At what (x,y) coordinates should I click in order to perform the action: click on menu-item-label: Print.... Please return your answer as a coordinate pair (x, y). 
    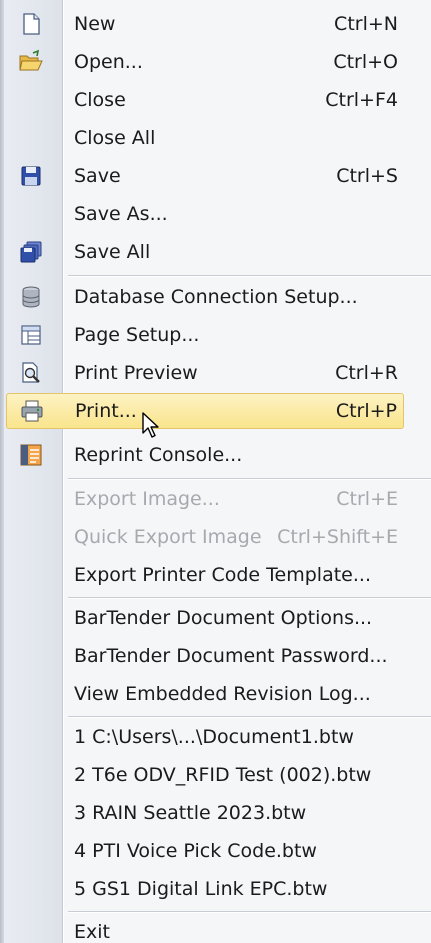
    Looking at the image, I should click on (106, 411).